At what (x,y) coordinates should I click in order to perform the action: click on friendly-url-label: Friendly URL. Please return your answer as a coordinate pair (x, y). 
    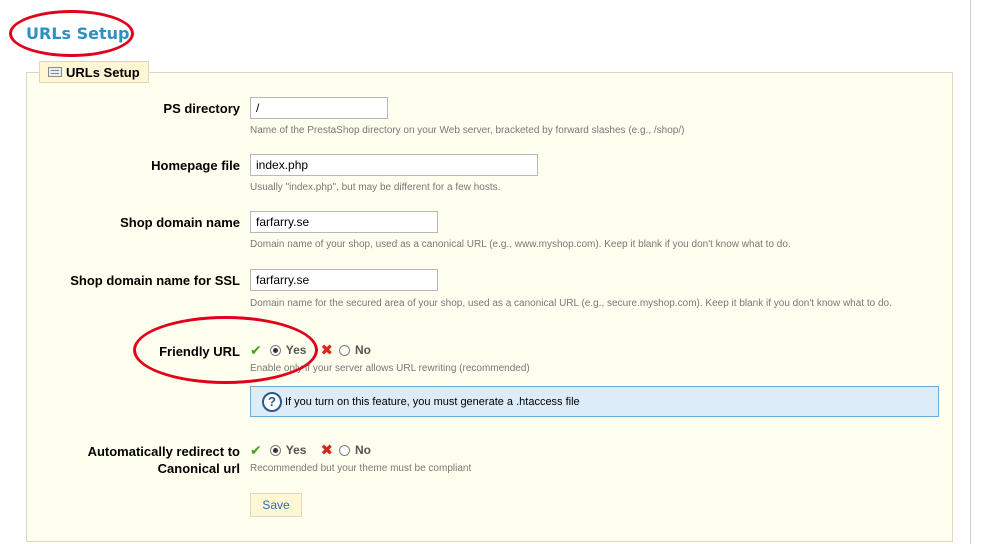
    Looking at the image, I should click on (199, 351).